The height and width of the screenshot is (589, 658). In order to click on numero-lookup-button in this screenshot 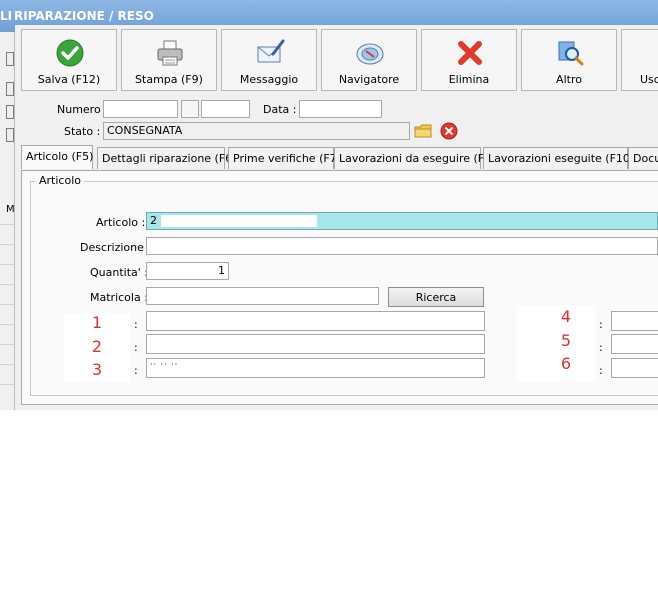, I will do `click(190, 109)`.